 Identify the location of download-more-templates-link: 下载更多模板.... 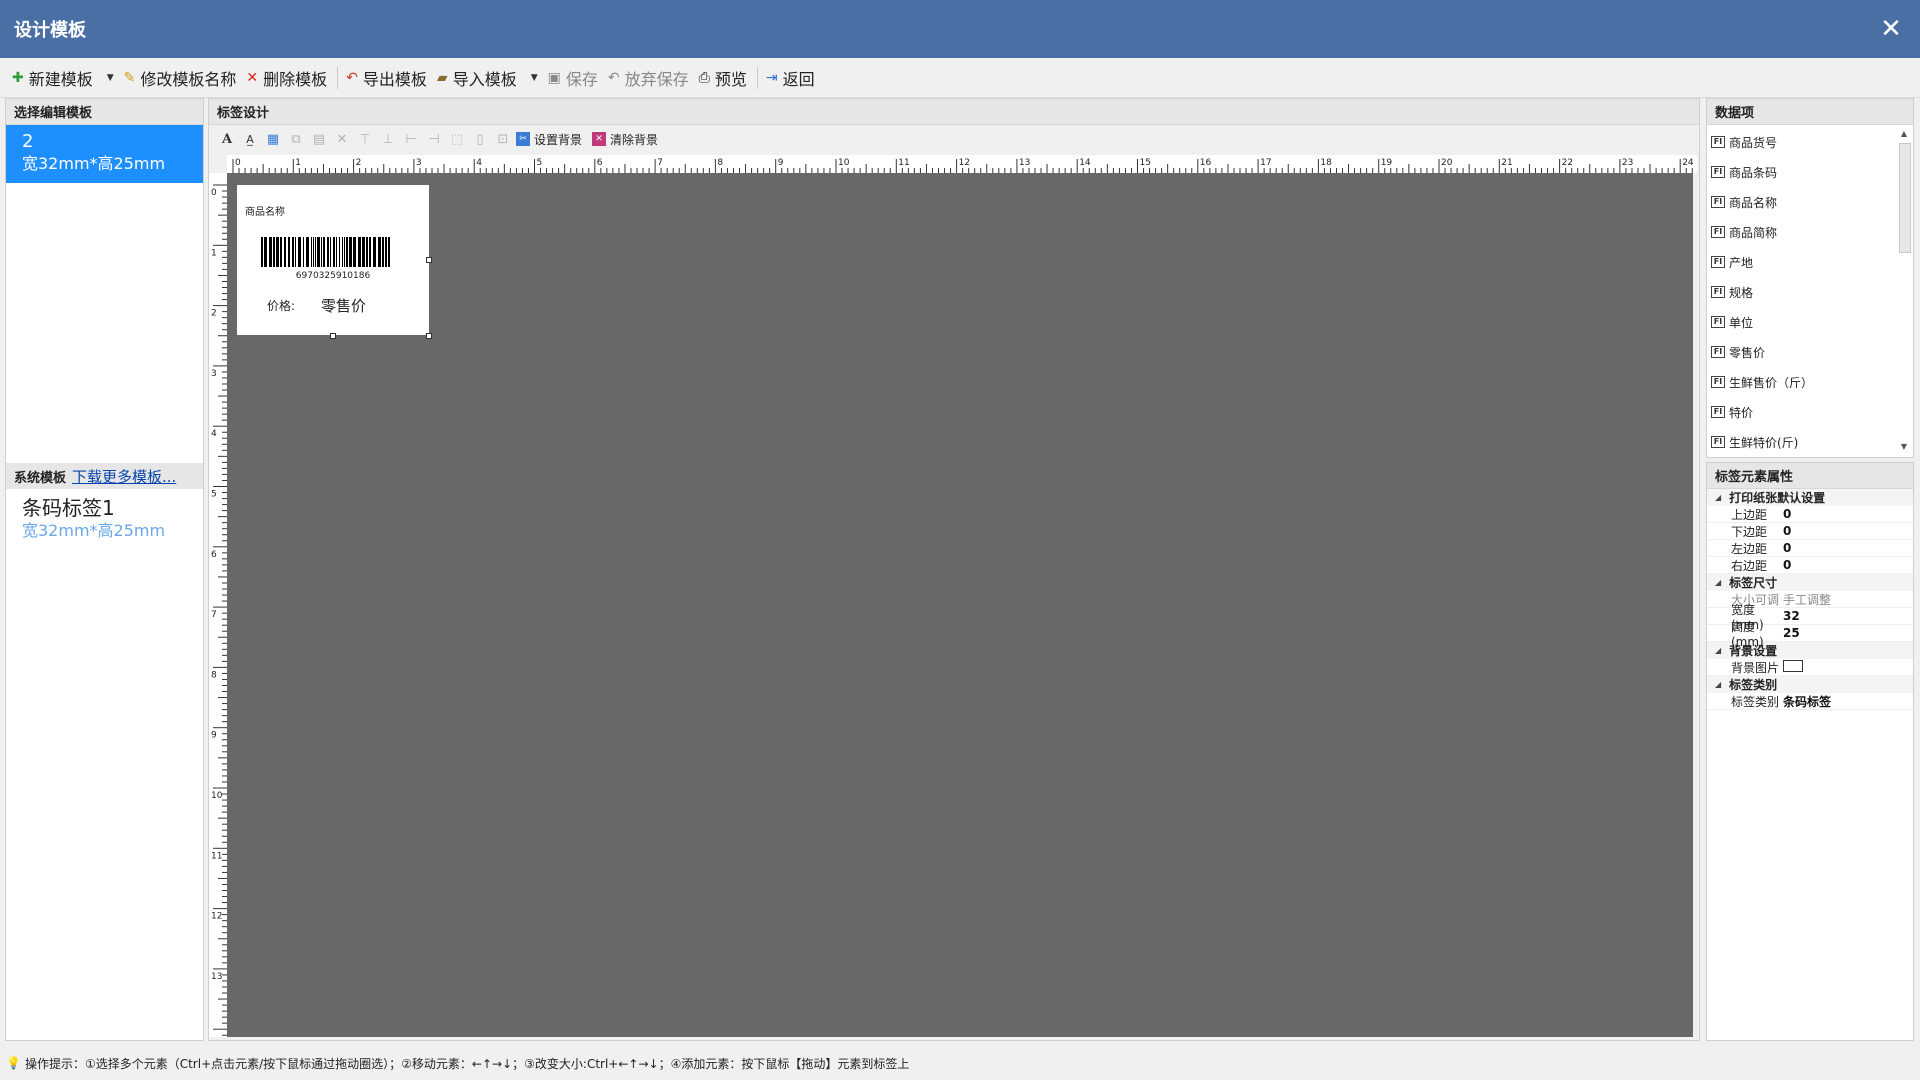
(124, 476).